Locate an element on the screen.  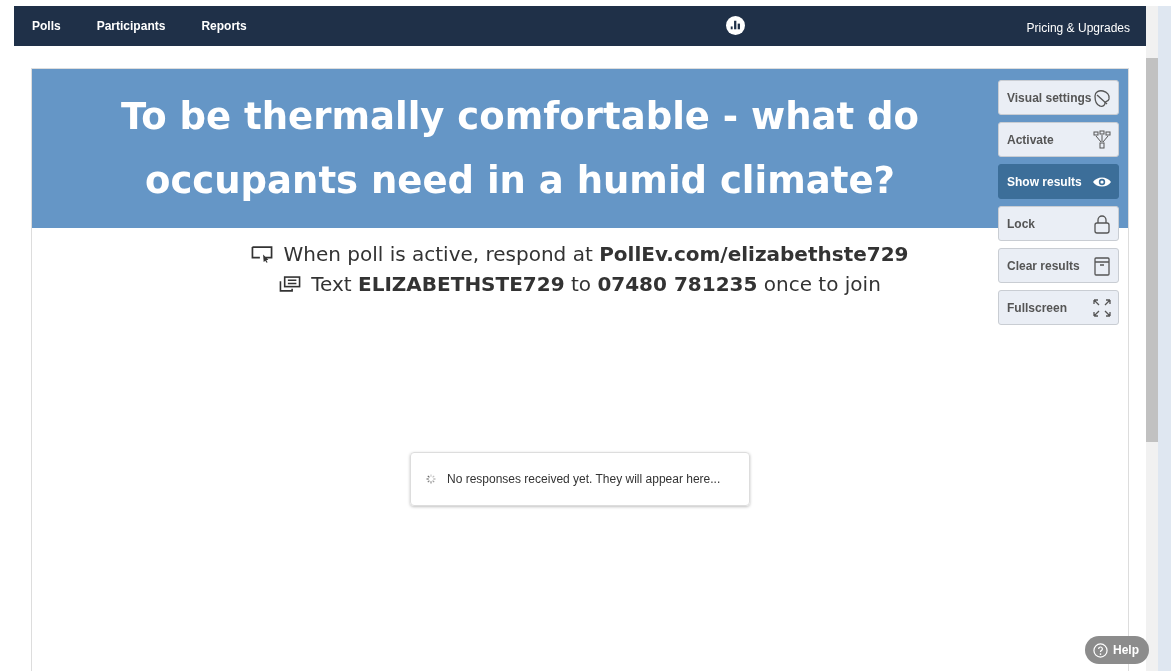
question-icon is located at coordinates (1100, 650).